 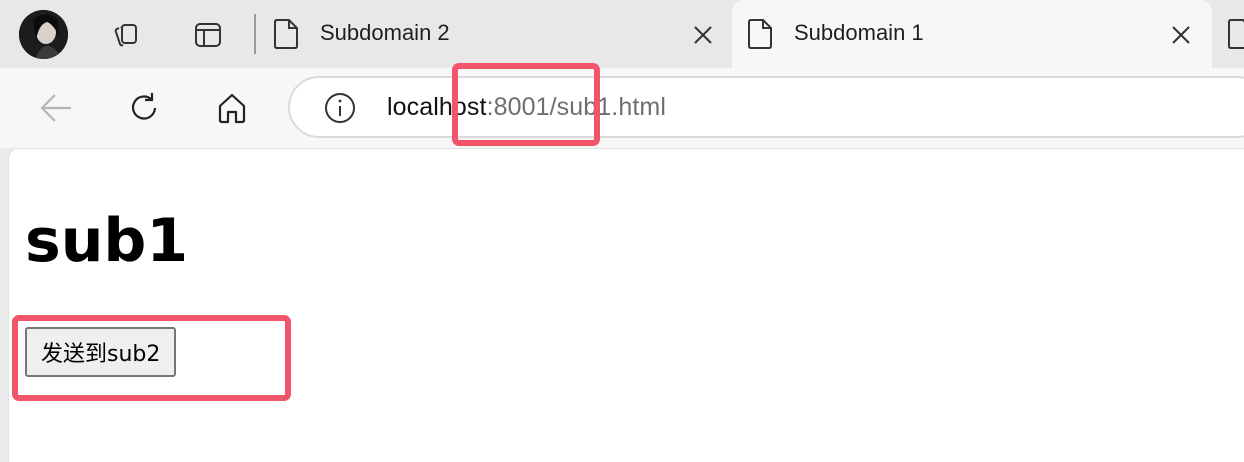 I want to click on tab-subdomain-1: Subdomain 1, so click(x=972, y=34).